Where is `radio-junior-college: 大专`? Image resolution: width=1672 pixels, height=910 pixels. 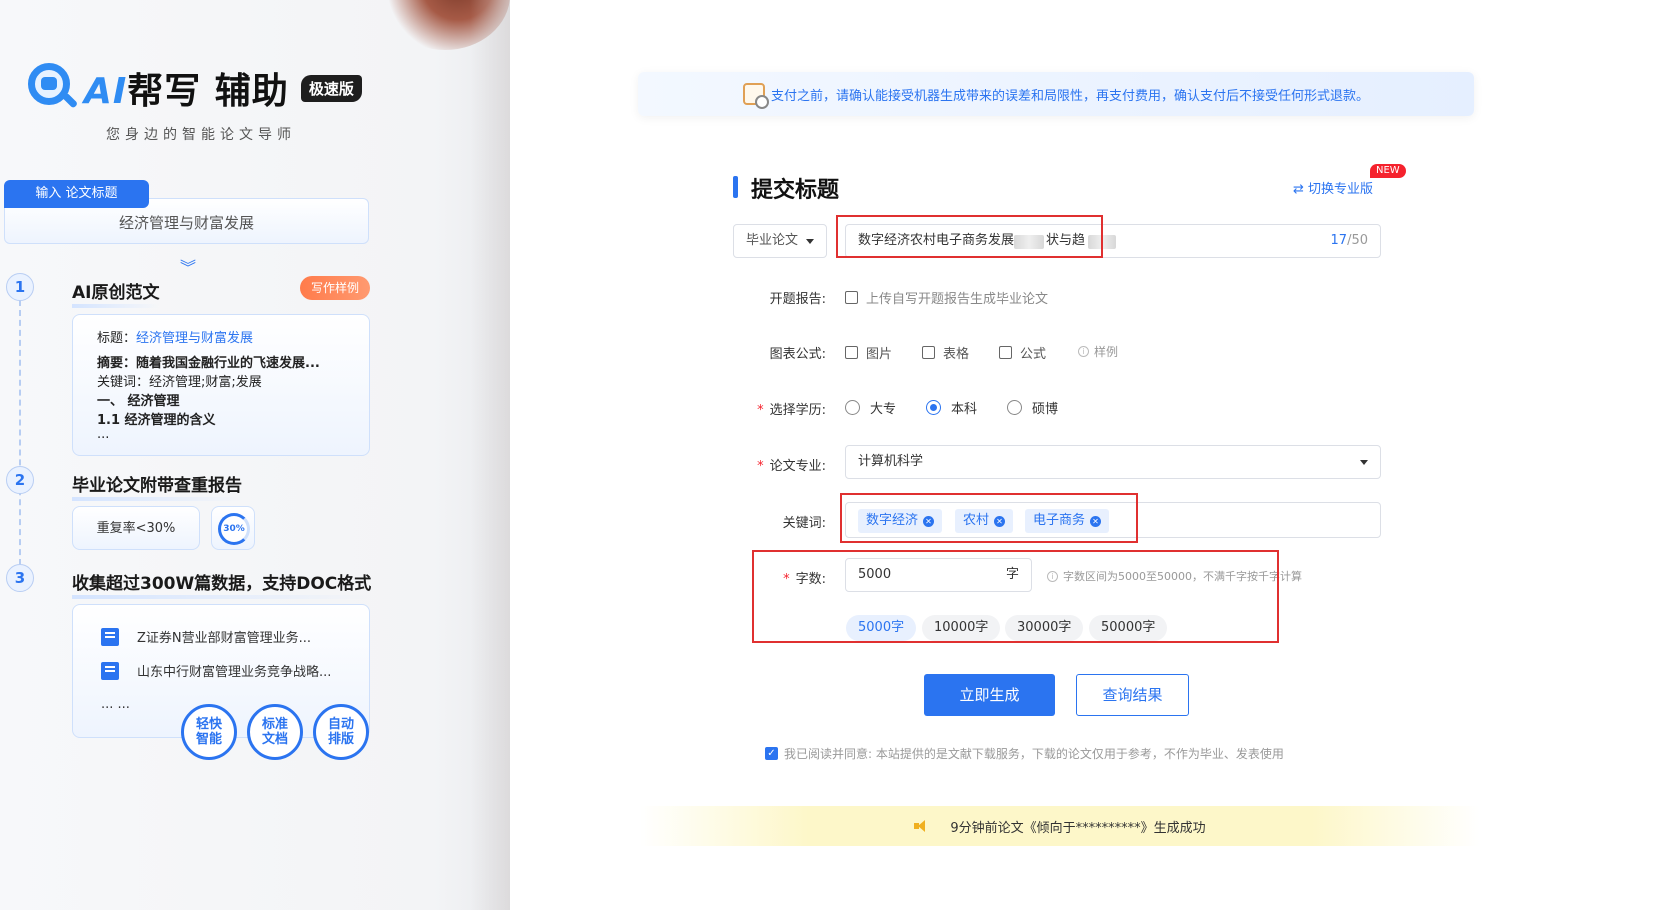 radio-junior-college: 大专 is located at coordinates (870, 407).